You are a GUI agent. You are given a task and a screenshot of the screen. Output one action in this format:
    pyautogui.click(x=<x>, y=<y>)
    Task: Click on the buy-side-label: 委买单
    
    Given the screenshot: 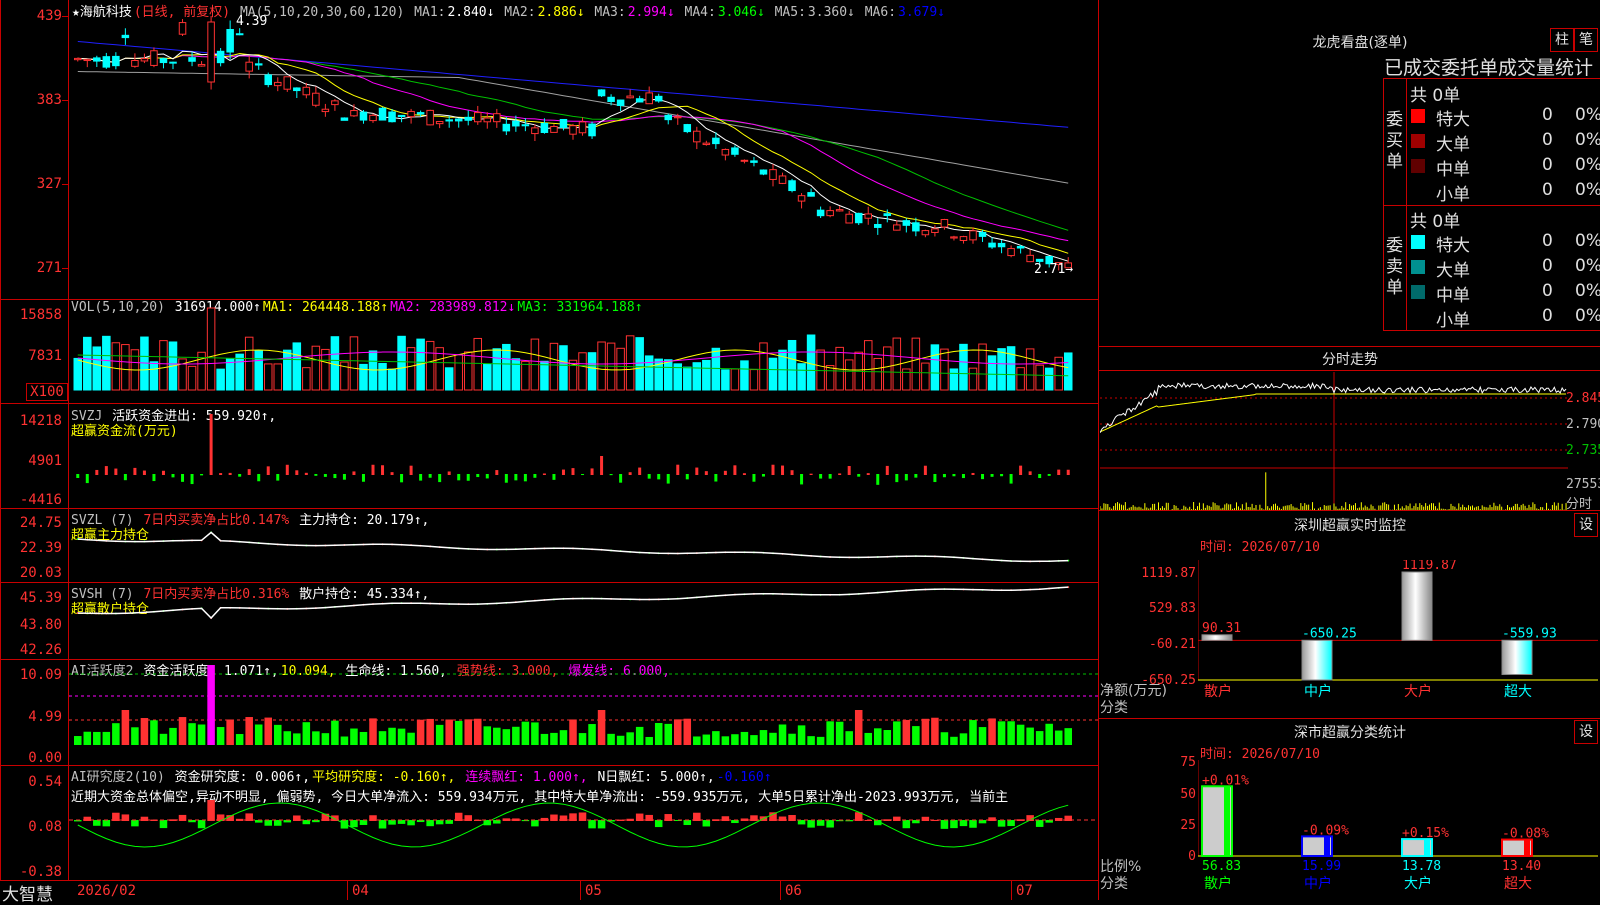 What is the action you would take?
    pyautogui.click(x=1394, y=141)
    